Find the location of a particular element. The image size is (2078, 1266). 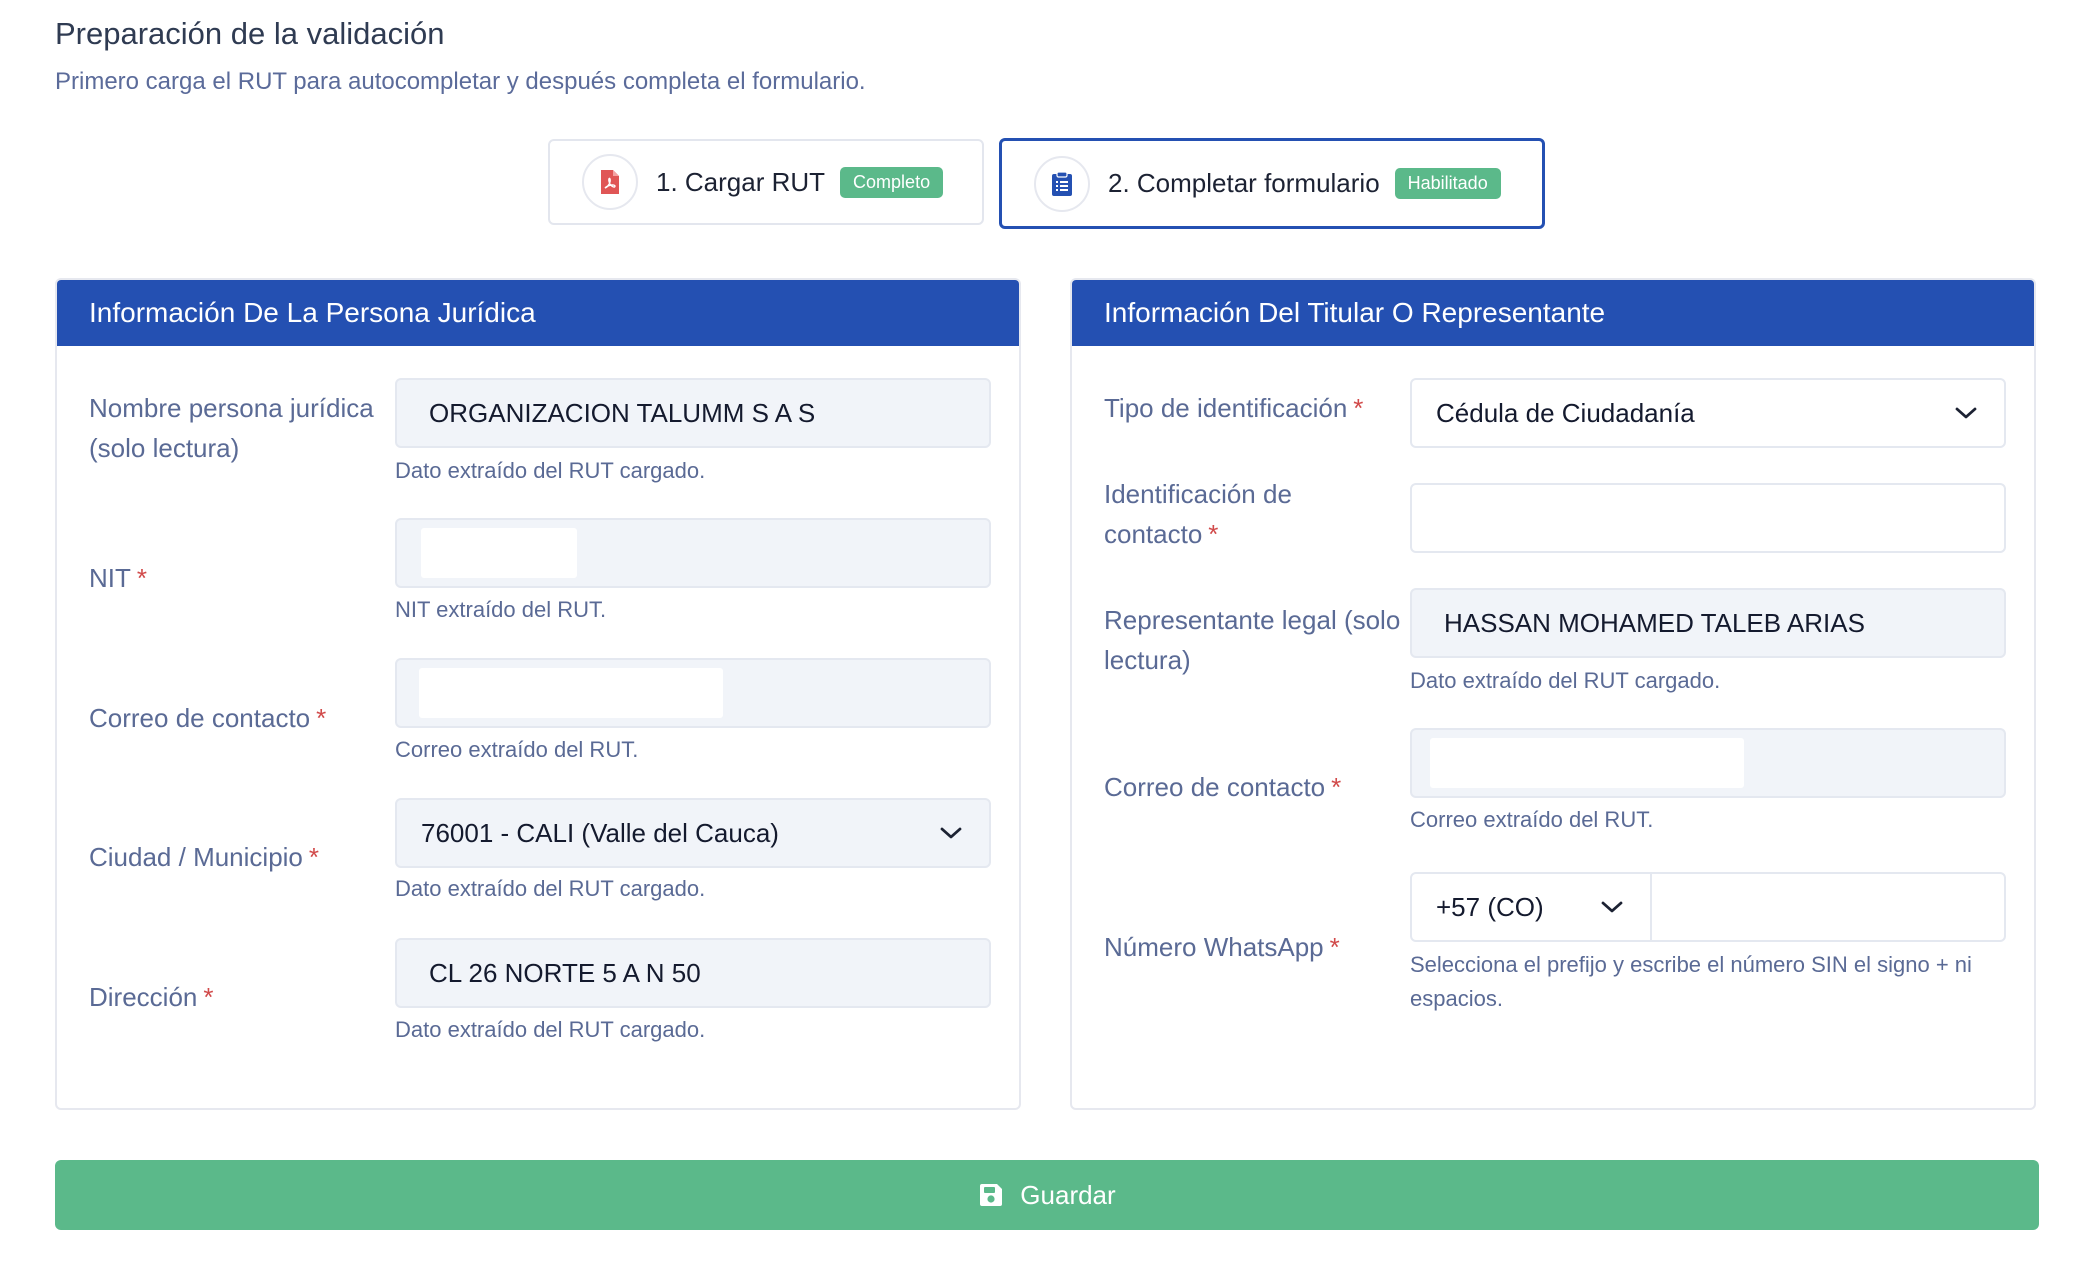

representante-legal-field: HASSAN MOHAMED TALEB ARIAS is located at coordinates (1708, 623).